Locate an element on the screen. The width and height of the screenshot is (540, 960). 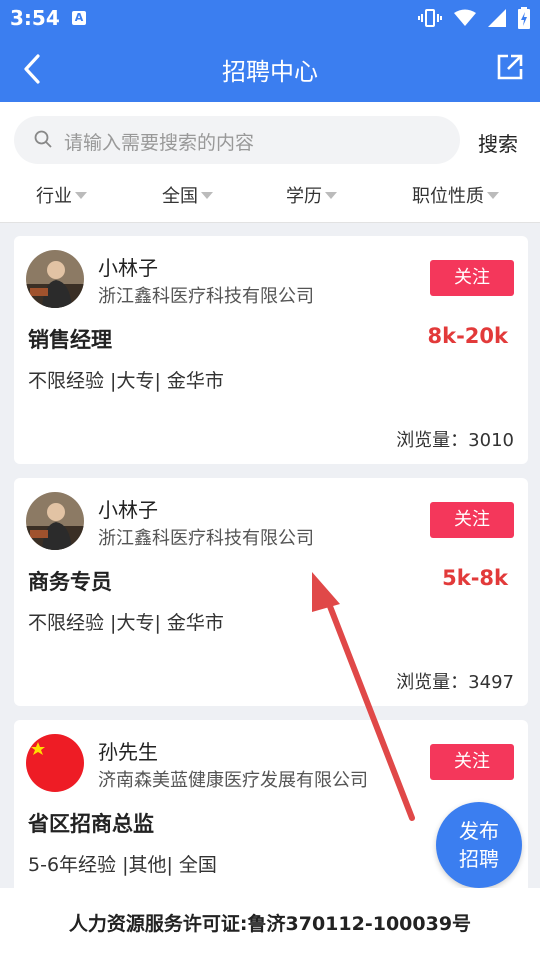
status-time: 3:54 is located at coordinates (35, 18).